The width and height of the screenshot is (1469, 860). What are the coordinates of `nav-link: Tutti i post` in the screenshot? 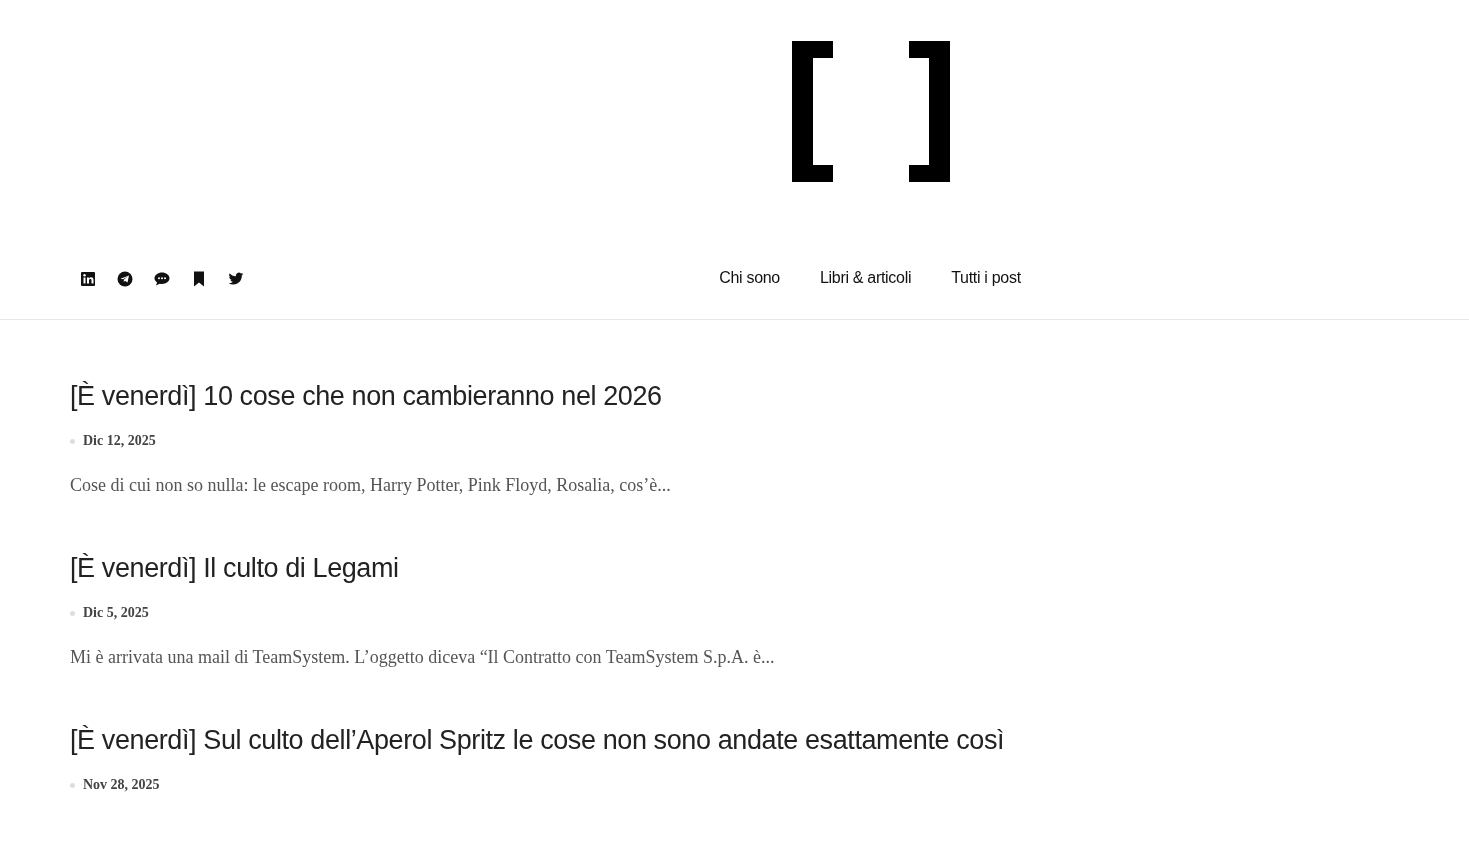 It's located at (986, 278).